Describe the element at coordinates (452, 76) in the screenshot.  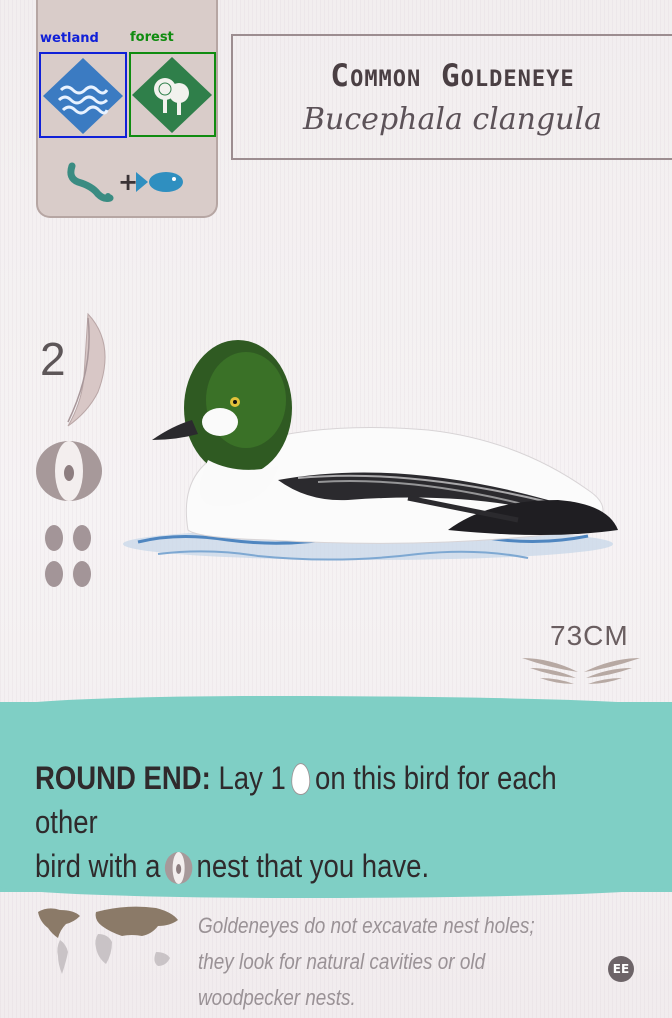
I see `bird-common-name: Common Goldeneye` at that location.